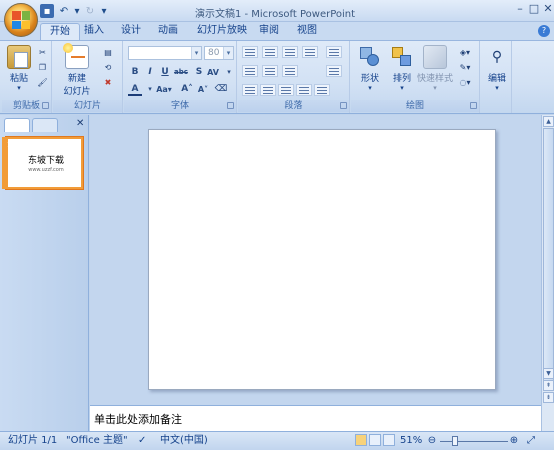 The image size is (554, 450). I want to click on layout-icon: ▤, so click(108, 52).